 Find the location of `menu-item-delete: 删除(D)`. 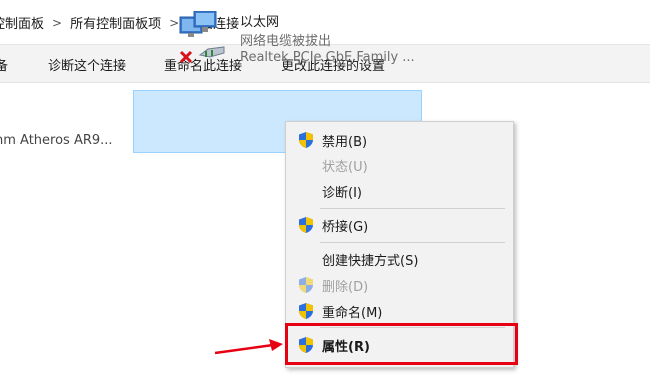

menu-item-delete: 删除(D) is located at coordinates (399, 285).